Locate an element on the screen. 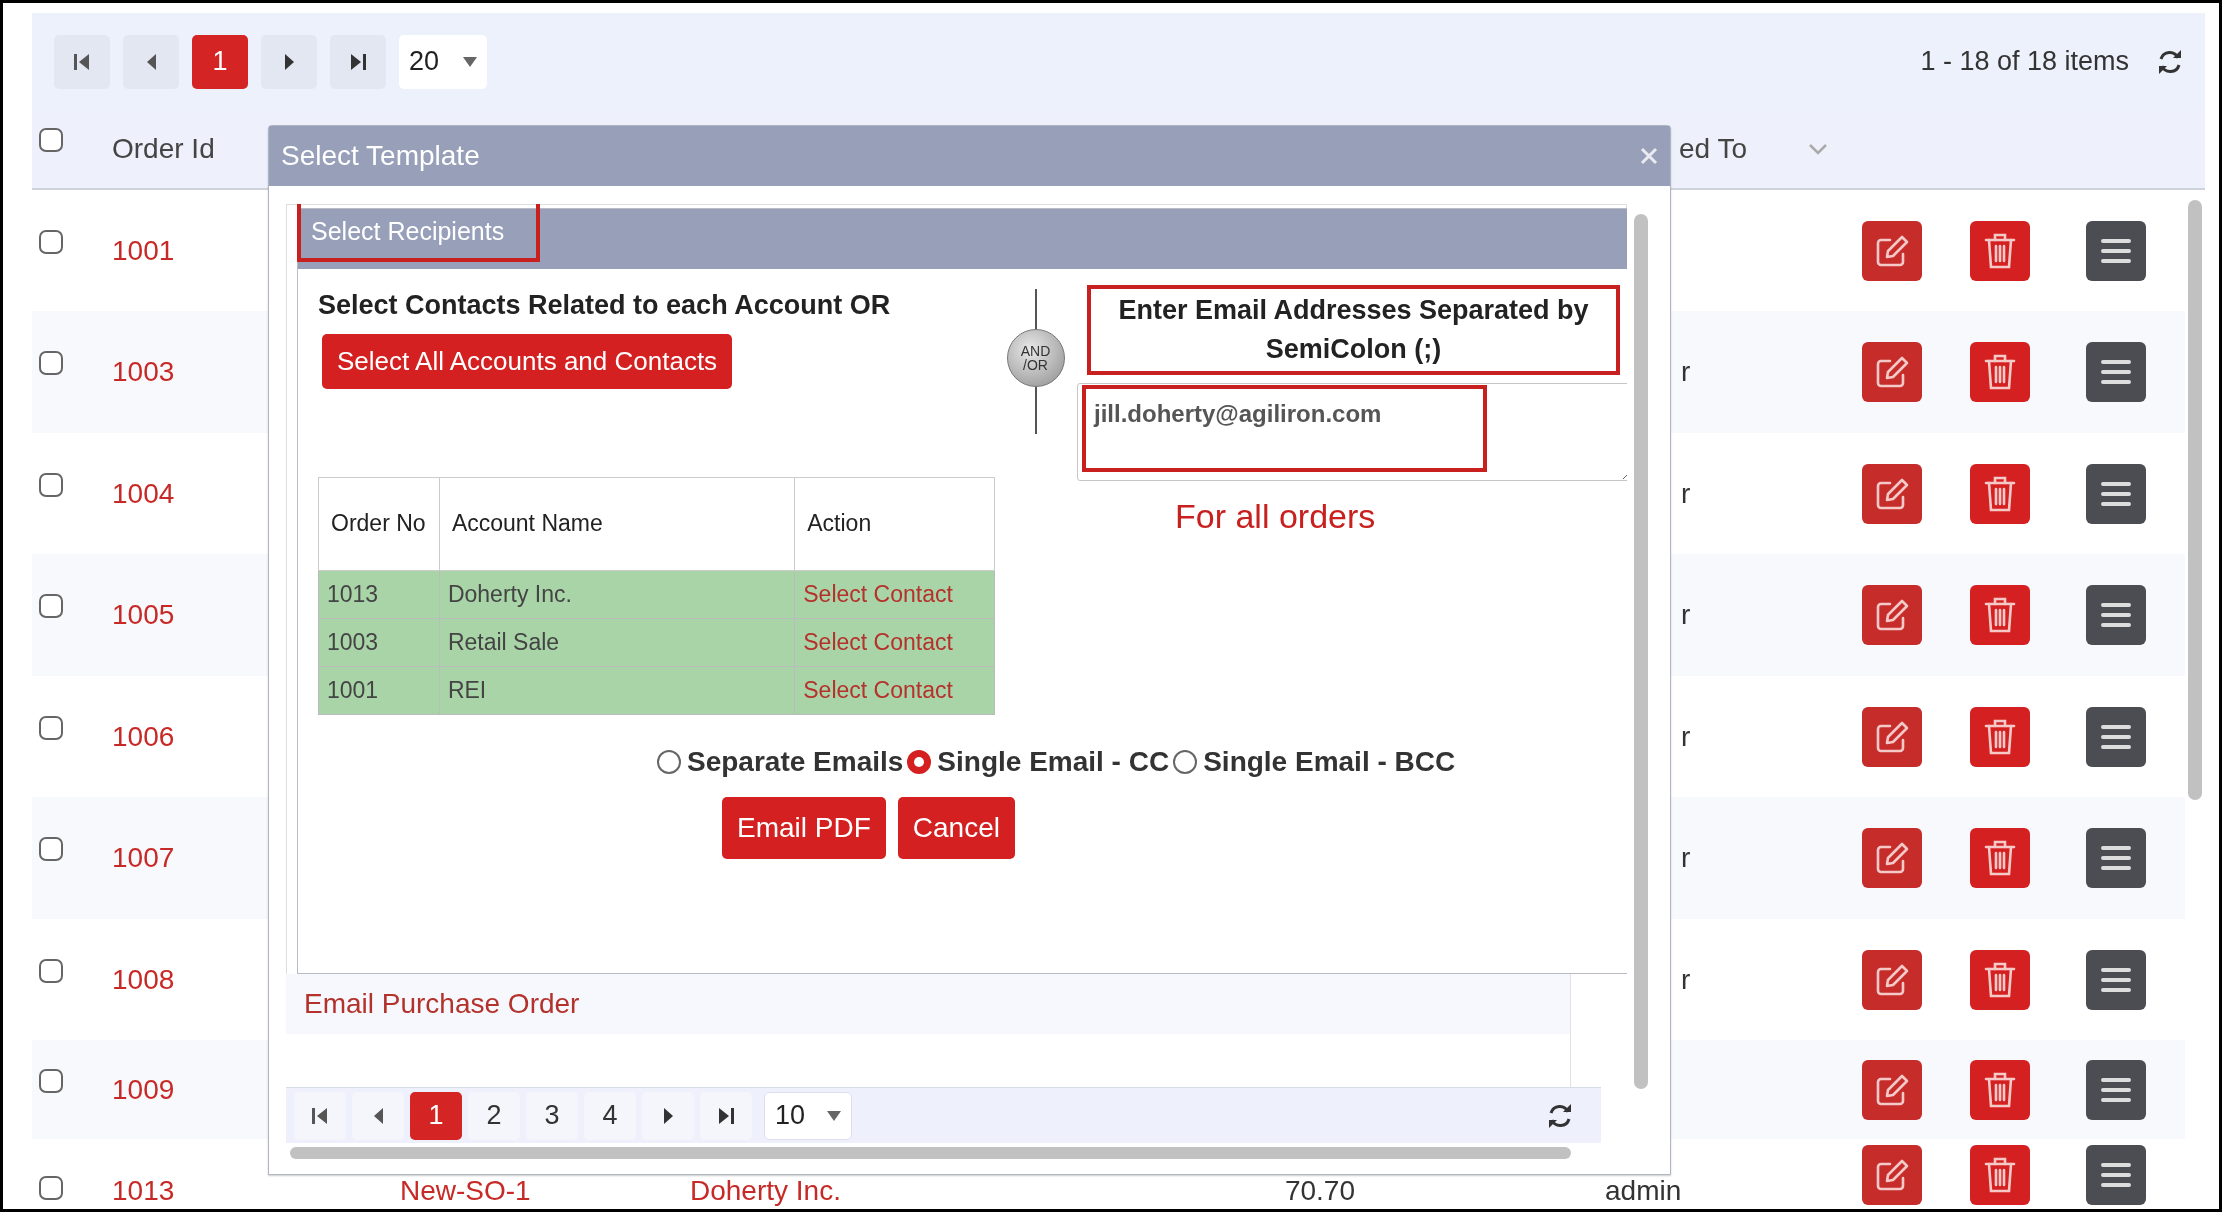 Image resolution: width=2222 pixels, height=1212 pixels. chevron-down-icon is located at coordinates (1818, 149).